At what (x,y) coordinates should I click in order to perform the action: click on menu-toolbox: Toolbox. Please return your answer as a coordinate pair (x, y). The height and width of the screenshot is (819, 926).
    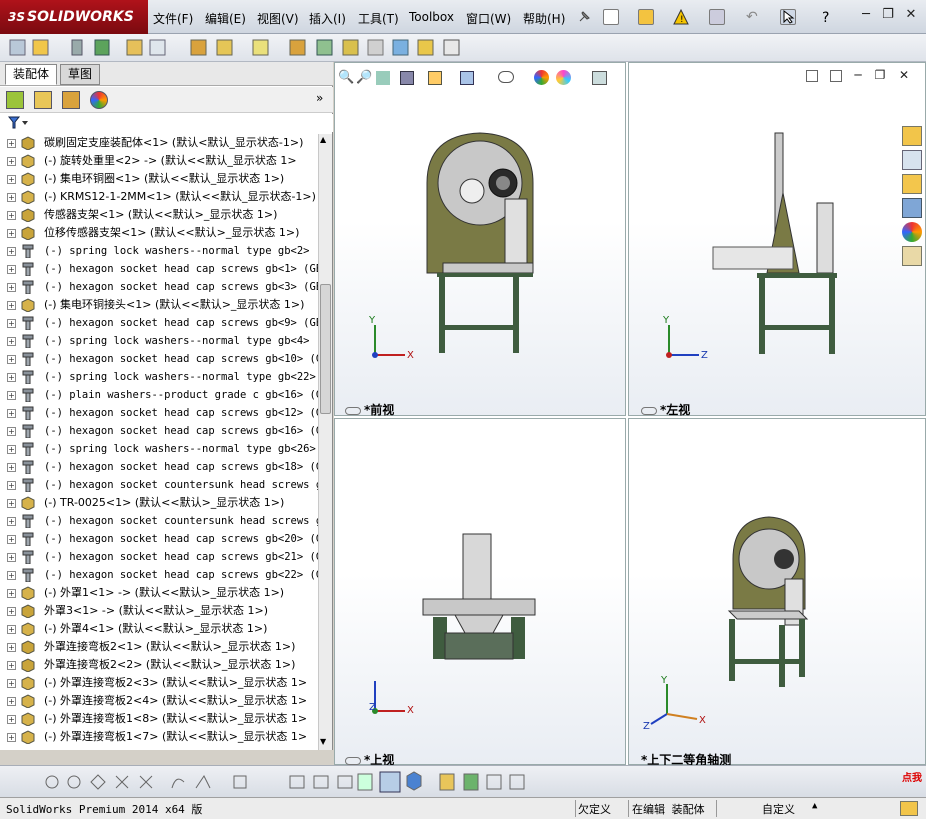
    Looking at the image, I should click on (431, 17).